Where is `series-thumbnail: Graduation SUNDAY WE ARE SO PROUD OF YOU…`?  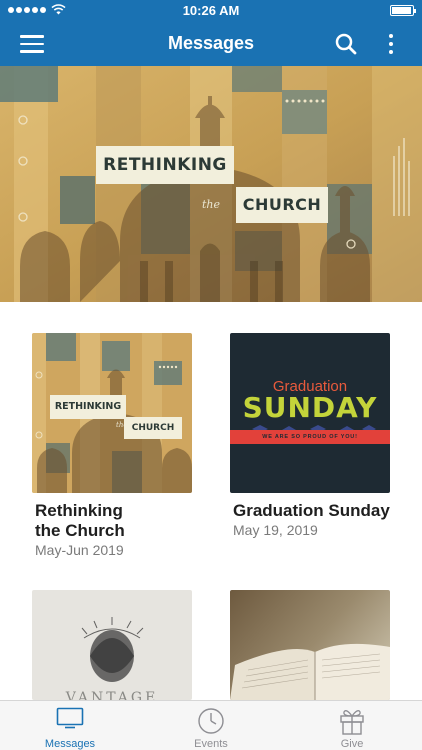 series-thumbnail: Graduation SUNDAY WE ARE SO PROUD OF YOU… is located at coordinates (310, 413).